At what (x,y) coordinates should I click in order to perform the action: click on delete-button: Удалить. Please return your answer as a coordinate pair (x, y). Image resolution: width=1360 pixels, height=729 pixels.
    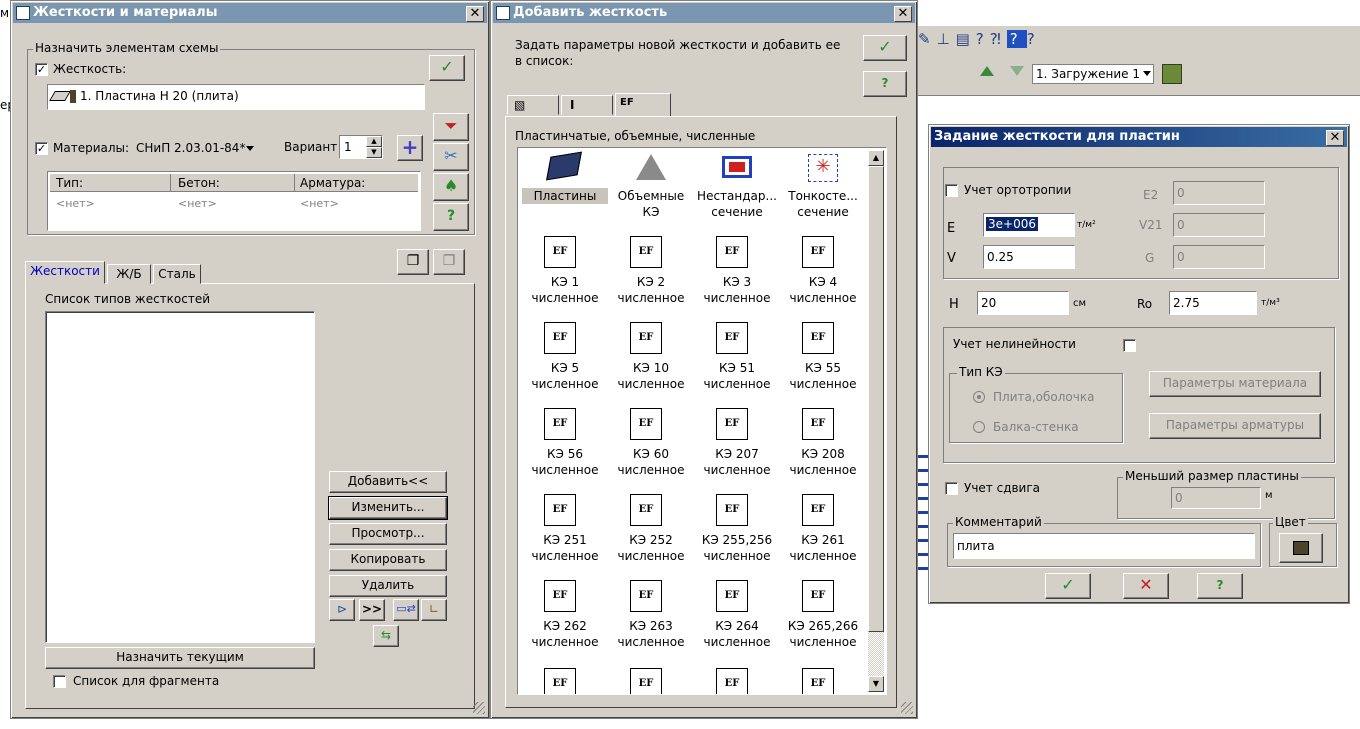
    Looking at the image, I should click on (388, 586).